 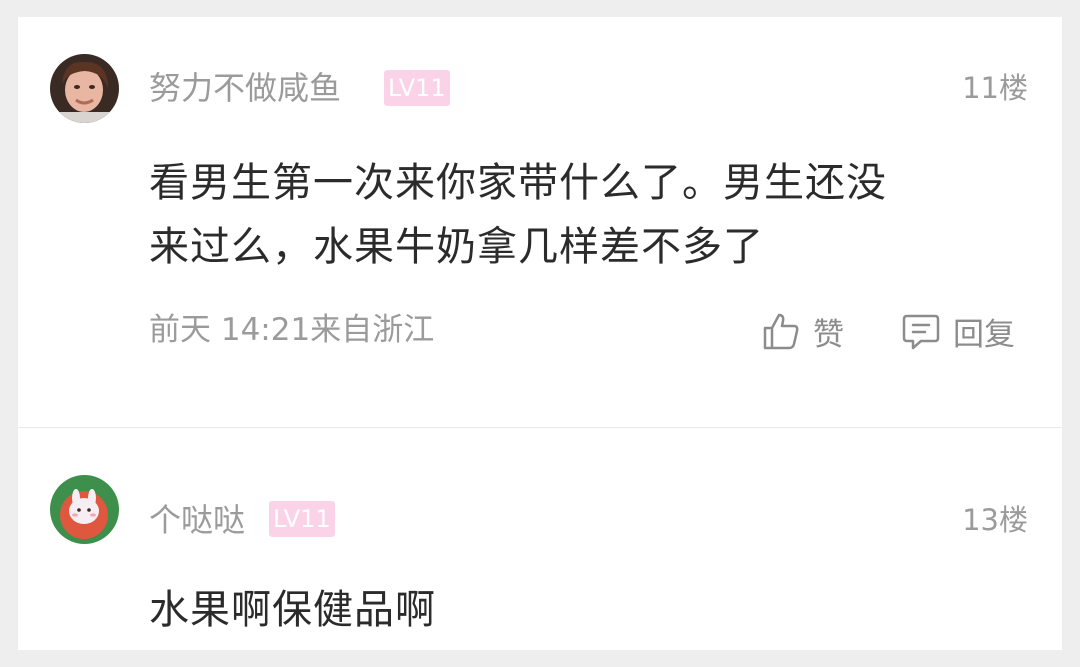 What do you see at coordinates (197, 520) in the screenshot?
I see `username: 个哒哒` at bounding box center [197, 520].